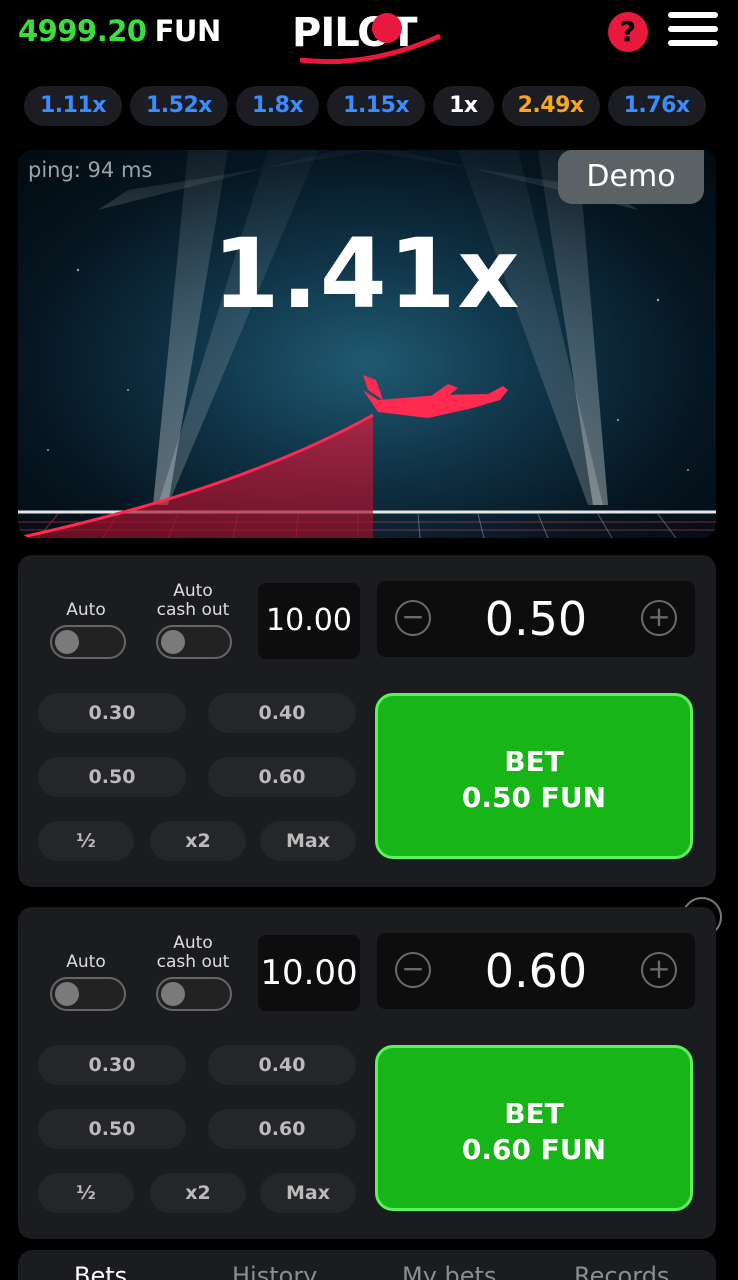  Describe the element at coordinates (435, 396) in the screenshot. I see `airplane-icon` at that location.